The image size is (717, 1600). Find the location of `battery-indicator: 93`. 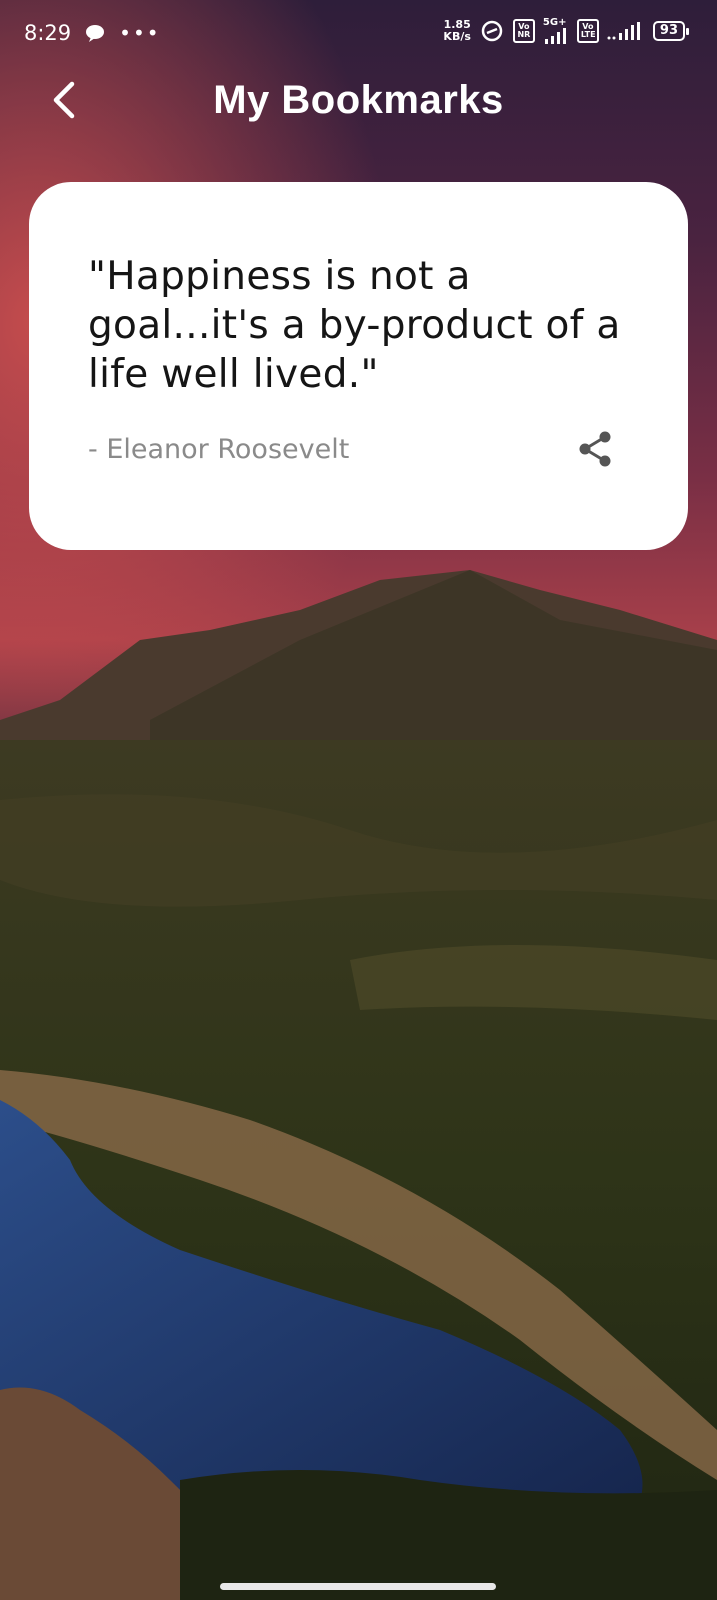

battery-indicator: 93 is located at coordinates (671, 31).